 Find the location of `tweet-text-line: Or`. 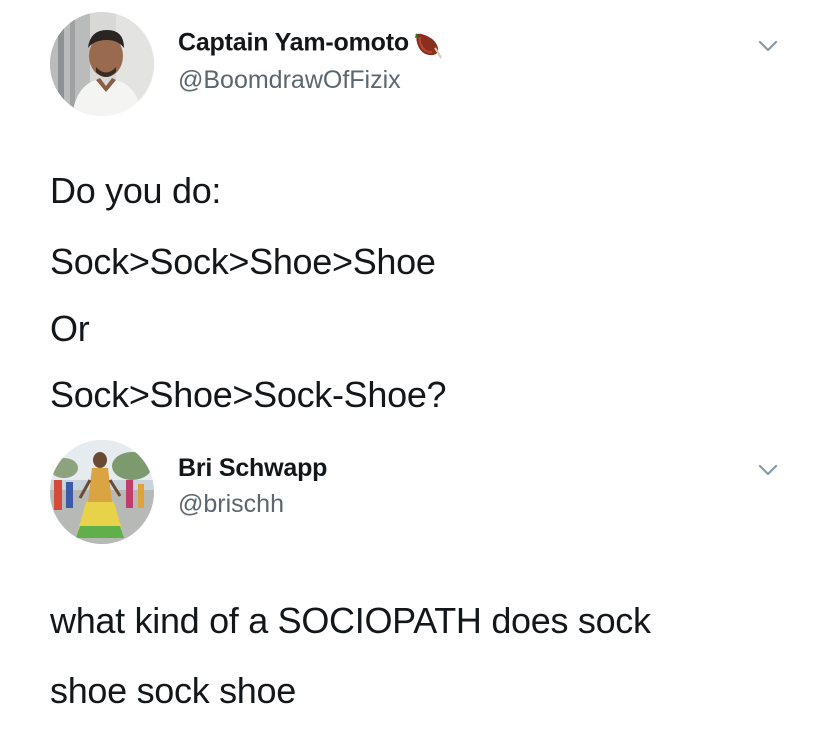

tweet-text-line: Or is located at coordinates (70, 328).